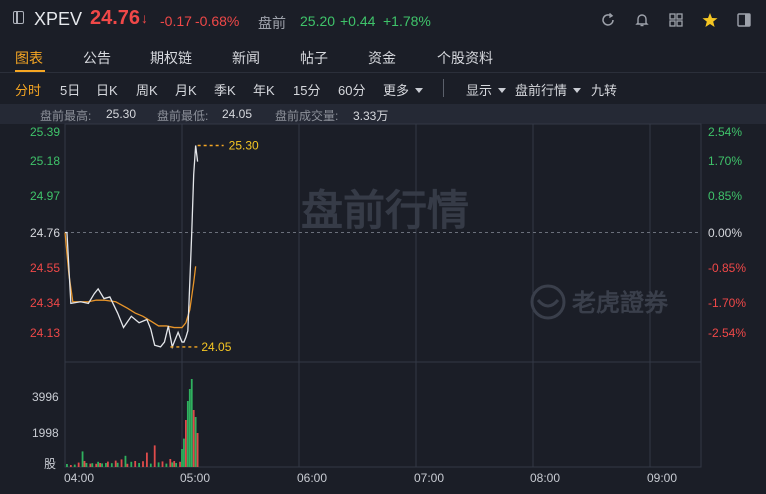 The height and width of the screenshot is (494, 766). I want to click on price-tick-4: 24.76, so click(45, 233).